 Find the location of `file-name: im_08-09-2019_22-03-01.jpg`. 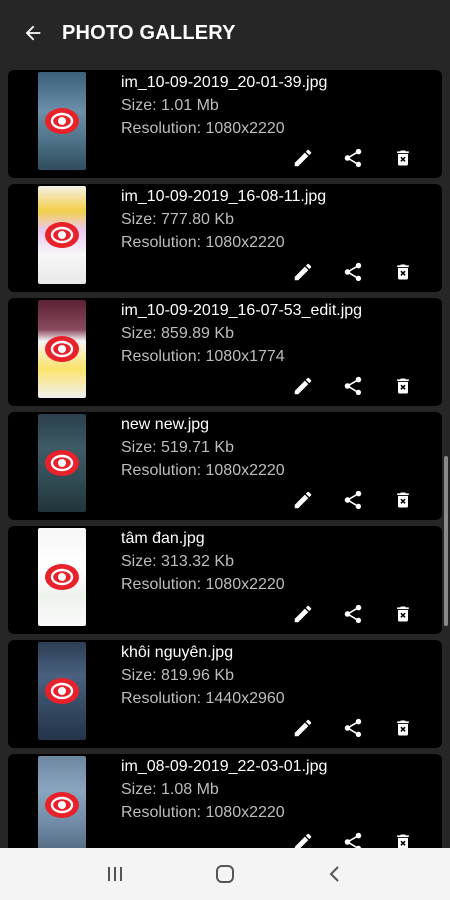

file-name: im_08-09-2019_22-03-01.jpg is located at coordinates (224, 766).